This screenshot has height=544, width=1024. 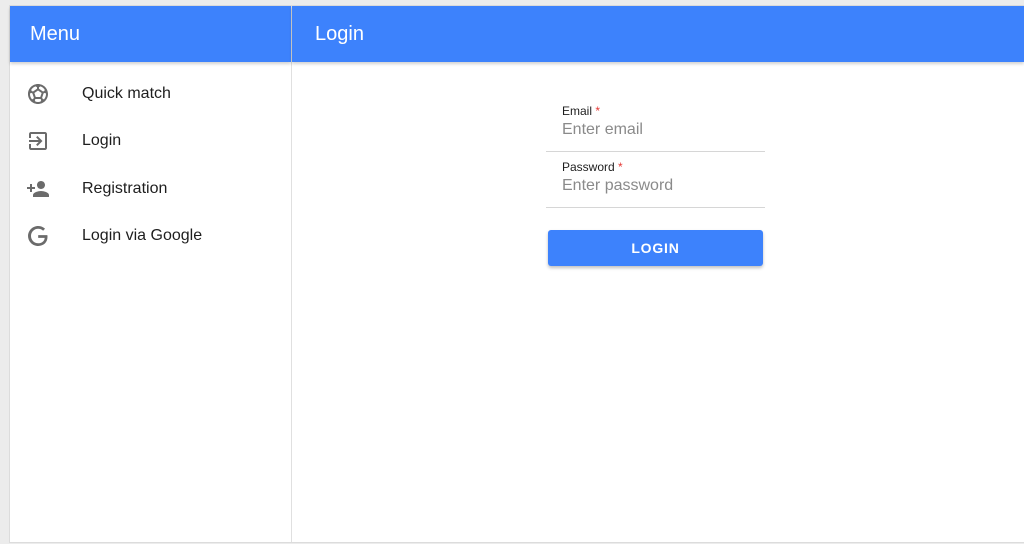 I want to click on login-arrow-icon, so click(x=38, y=141).